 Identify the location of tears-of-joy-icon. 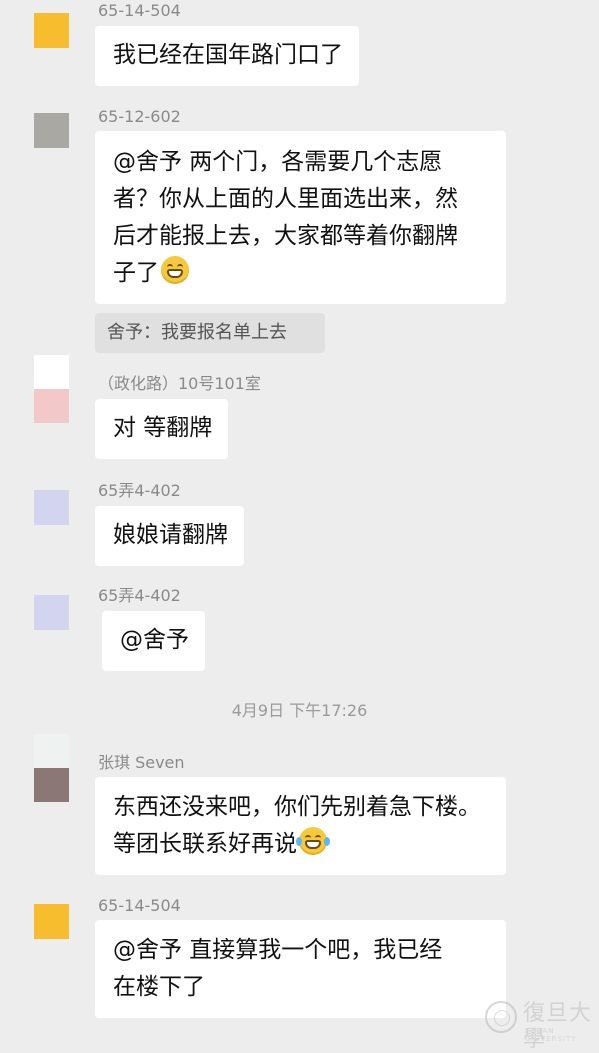
(313, 841).